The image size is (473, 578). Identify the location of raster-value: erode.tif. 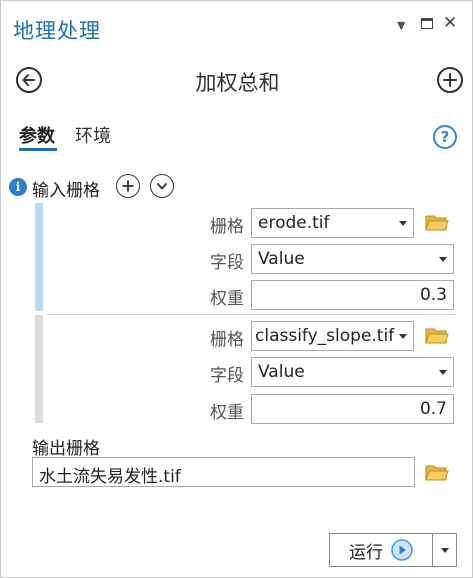
(294, 223).